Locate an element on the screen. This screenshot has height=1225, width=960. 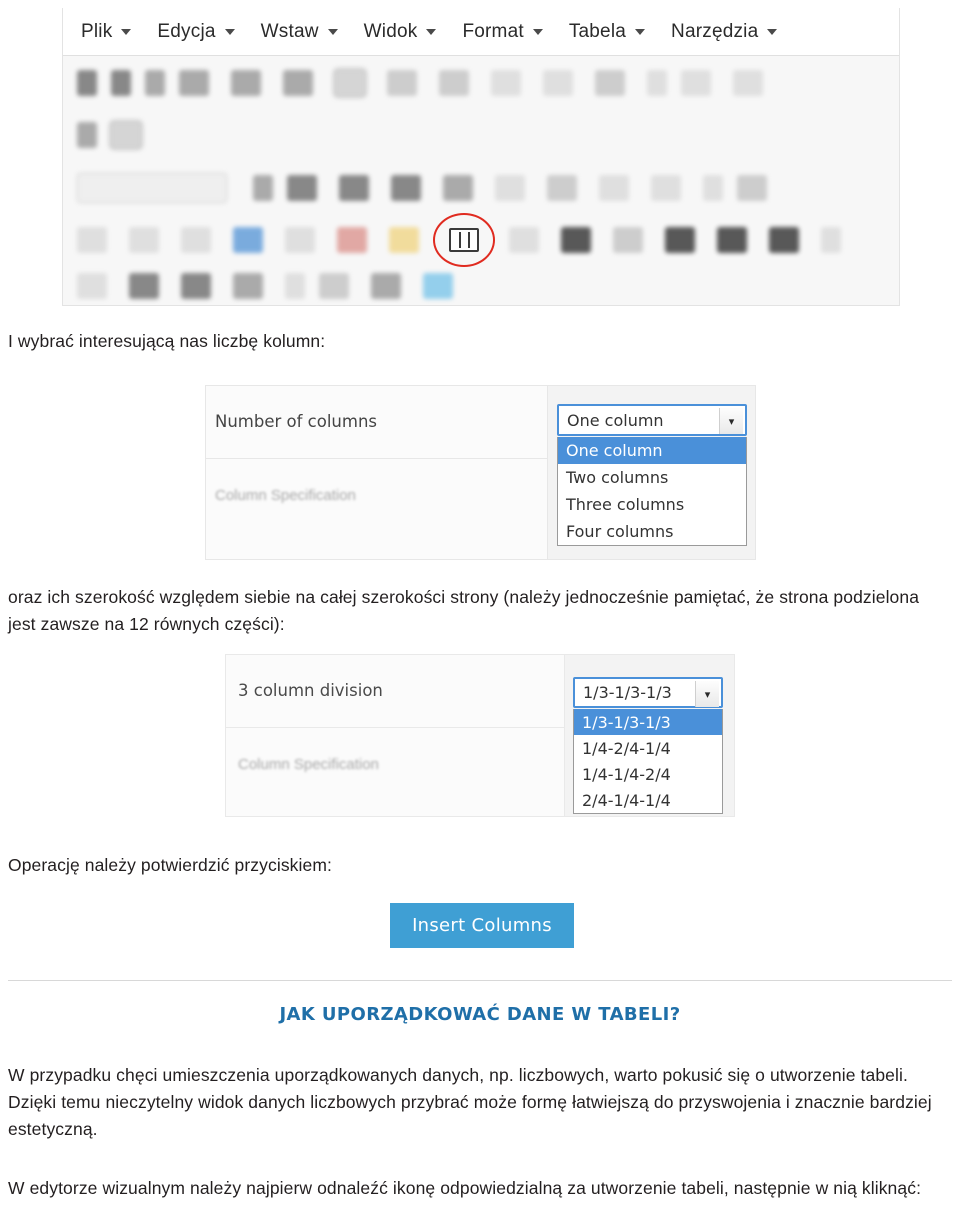
link-small-icon is located at coordinates (295, 286).